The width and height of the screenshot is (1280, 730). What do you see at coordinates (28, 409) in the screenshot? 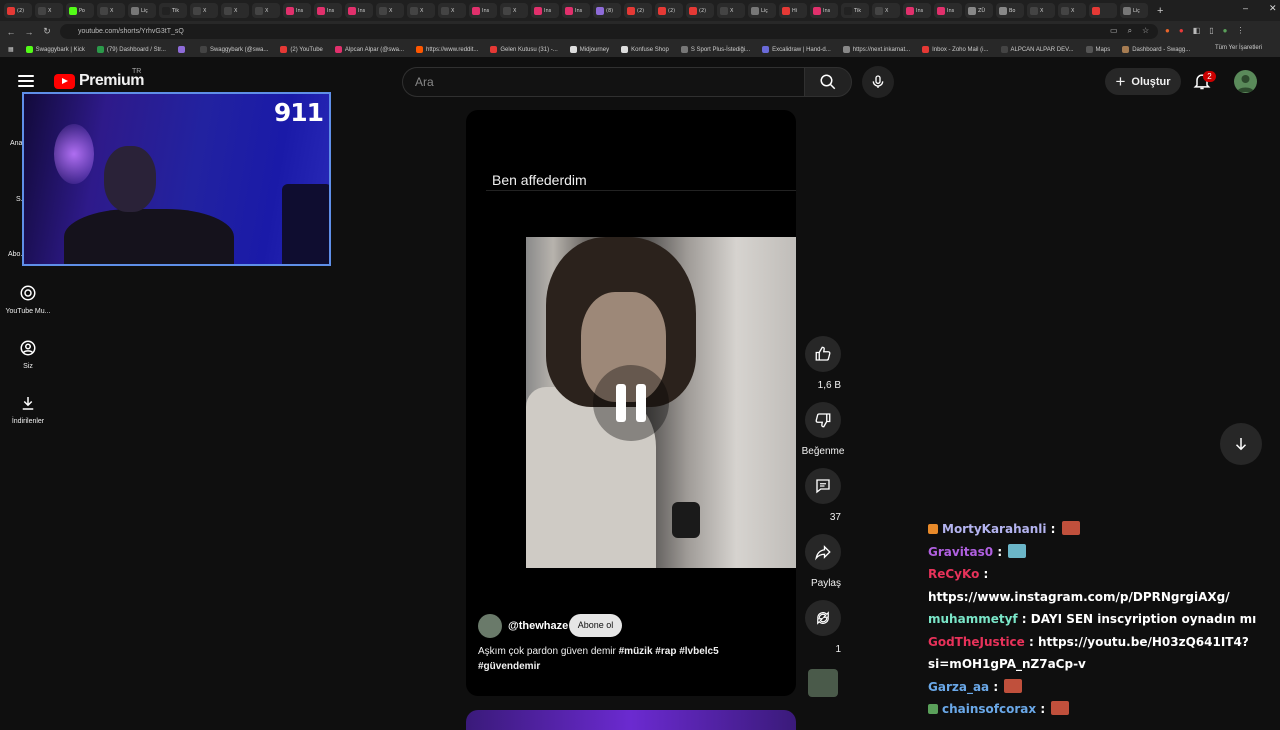
I see `sidebar-item-downloads: İndirilenler` at bounding box center [28, 409].